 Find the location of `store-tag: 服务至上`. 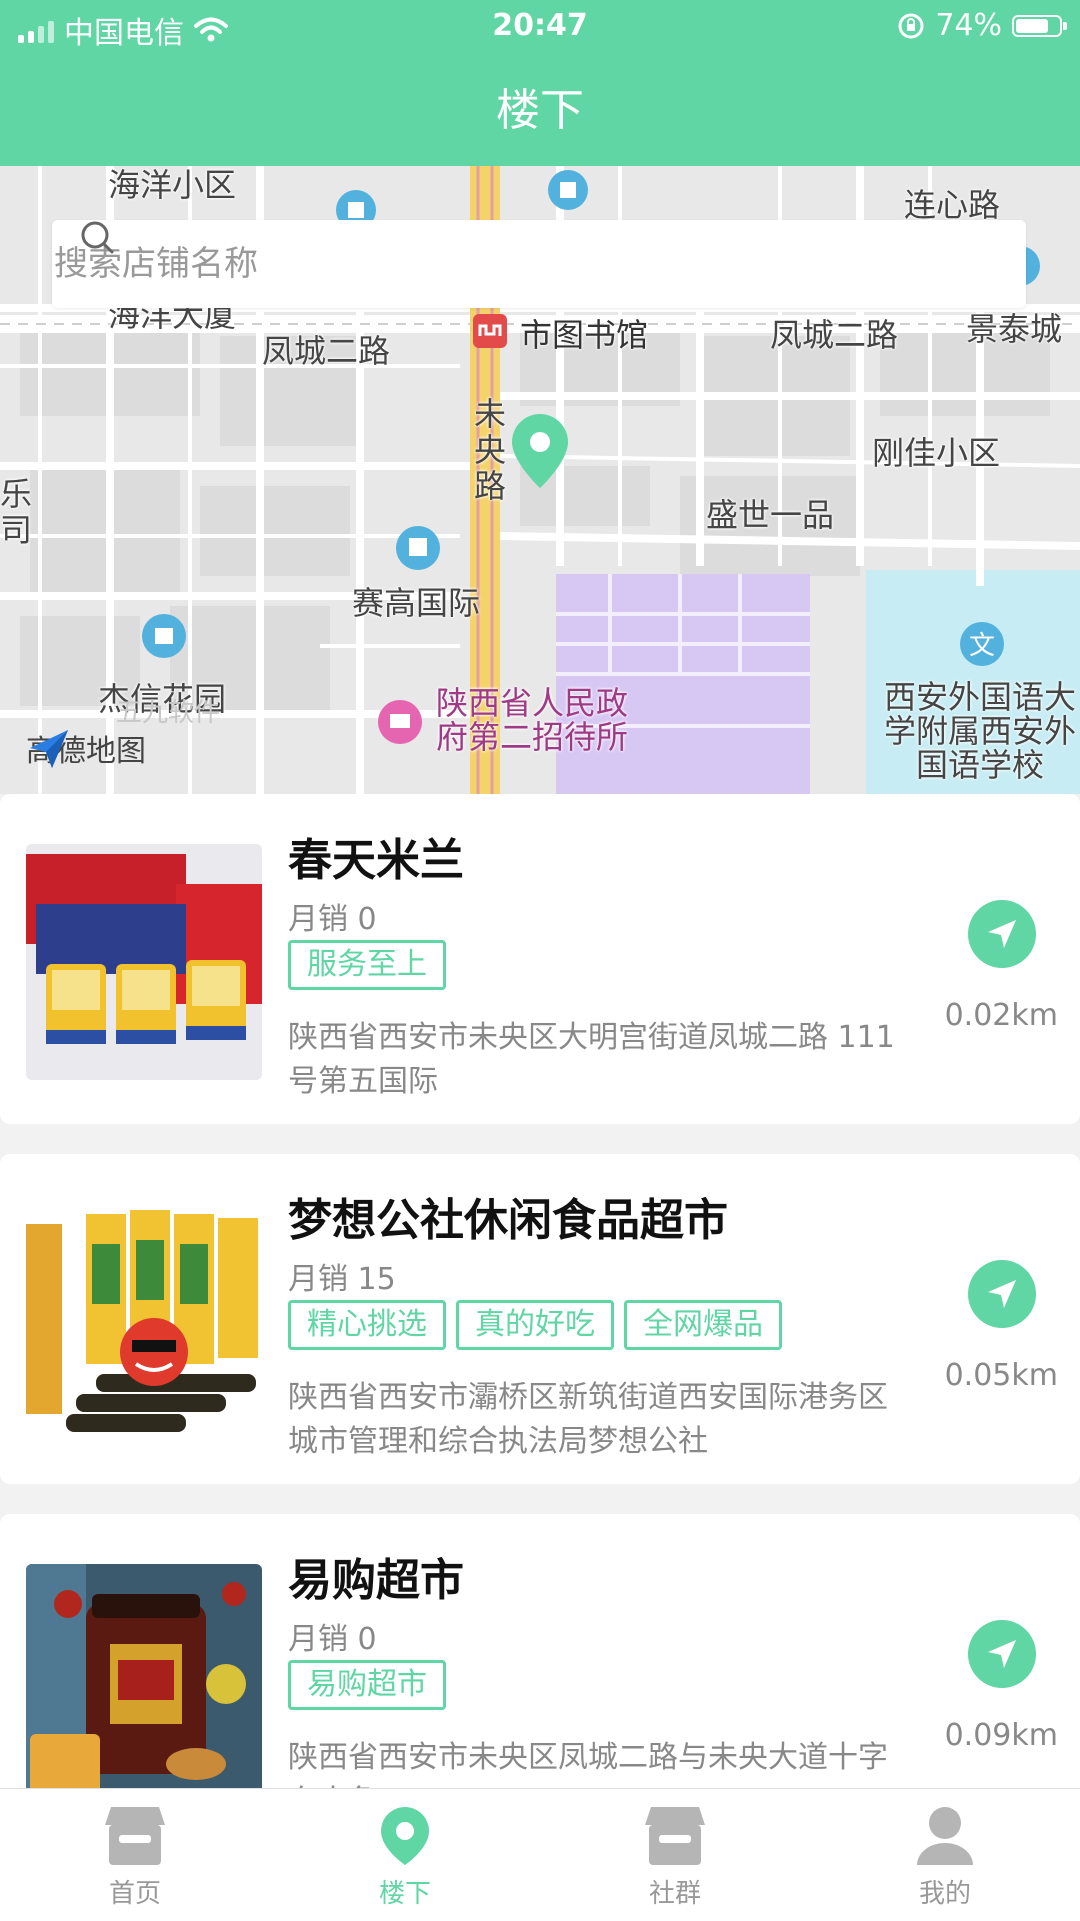

store-tag: 服务至上 is located at coordinates (367, 965).